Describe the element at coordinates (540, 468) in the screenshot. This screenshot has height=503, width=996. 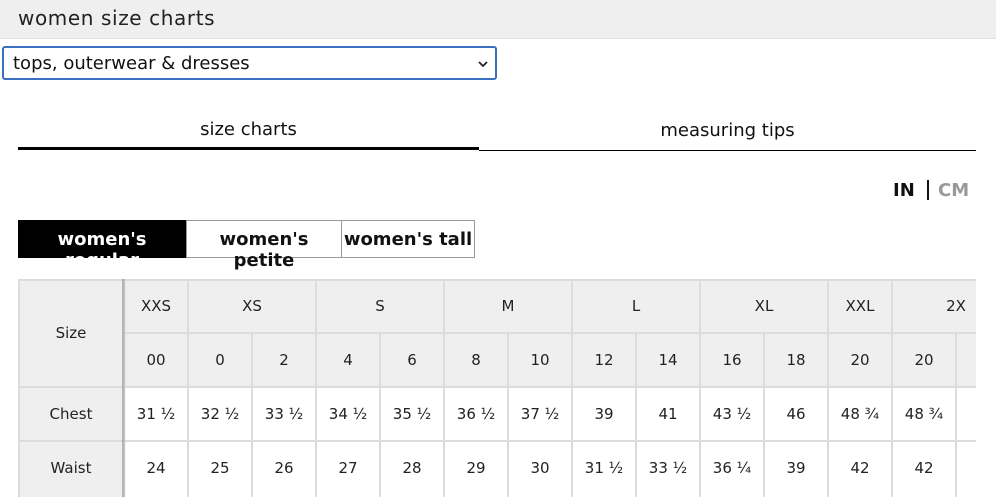
I see `table-cell: 30` at that location.